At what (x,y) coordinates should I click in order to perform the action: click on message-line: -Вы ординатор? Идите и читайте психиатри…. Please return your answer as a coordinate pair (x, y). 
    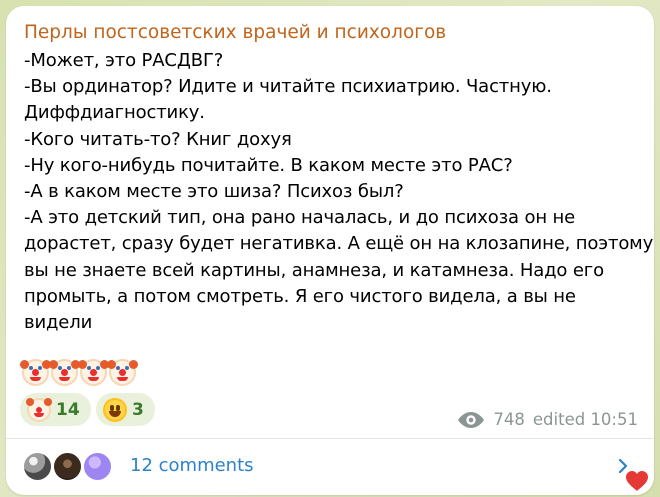
    Looking at the image, I should click on (288, 87).